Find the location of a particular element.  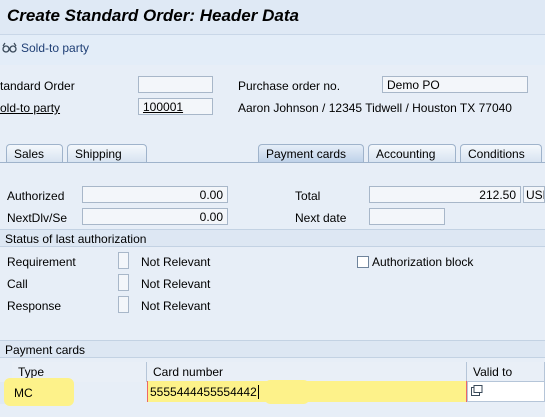

nextdlv-label: NextDlv/Se is located at coordinates (37, 218).